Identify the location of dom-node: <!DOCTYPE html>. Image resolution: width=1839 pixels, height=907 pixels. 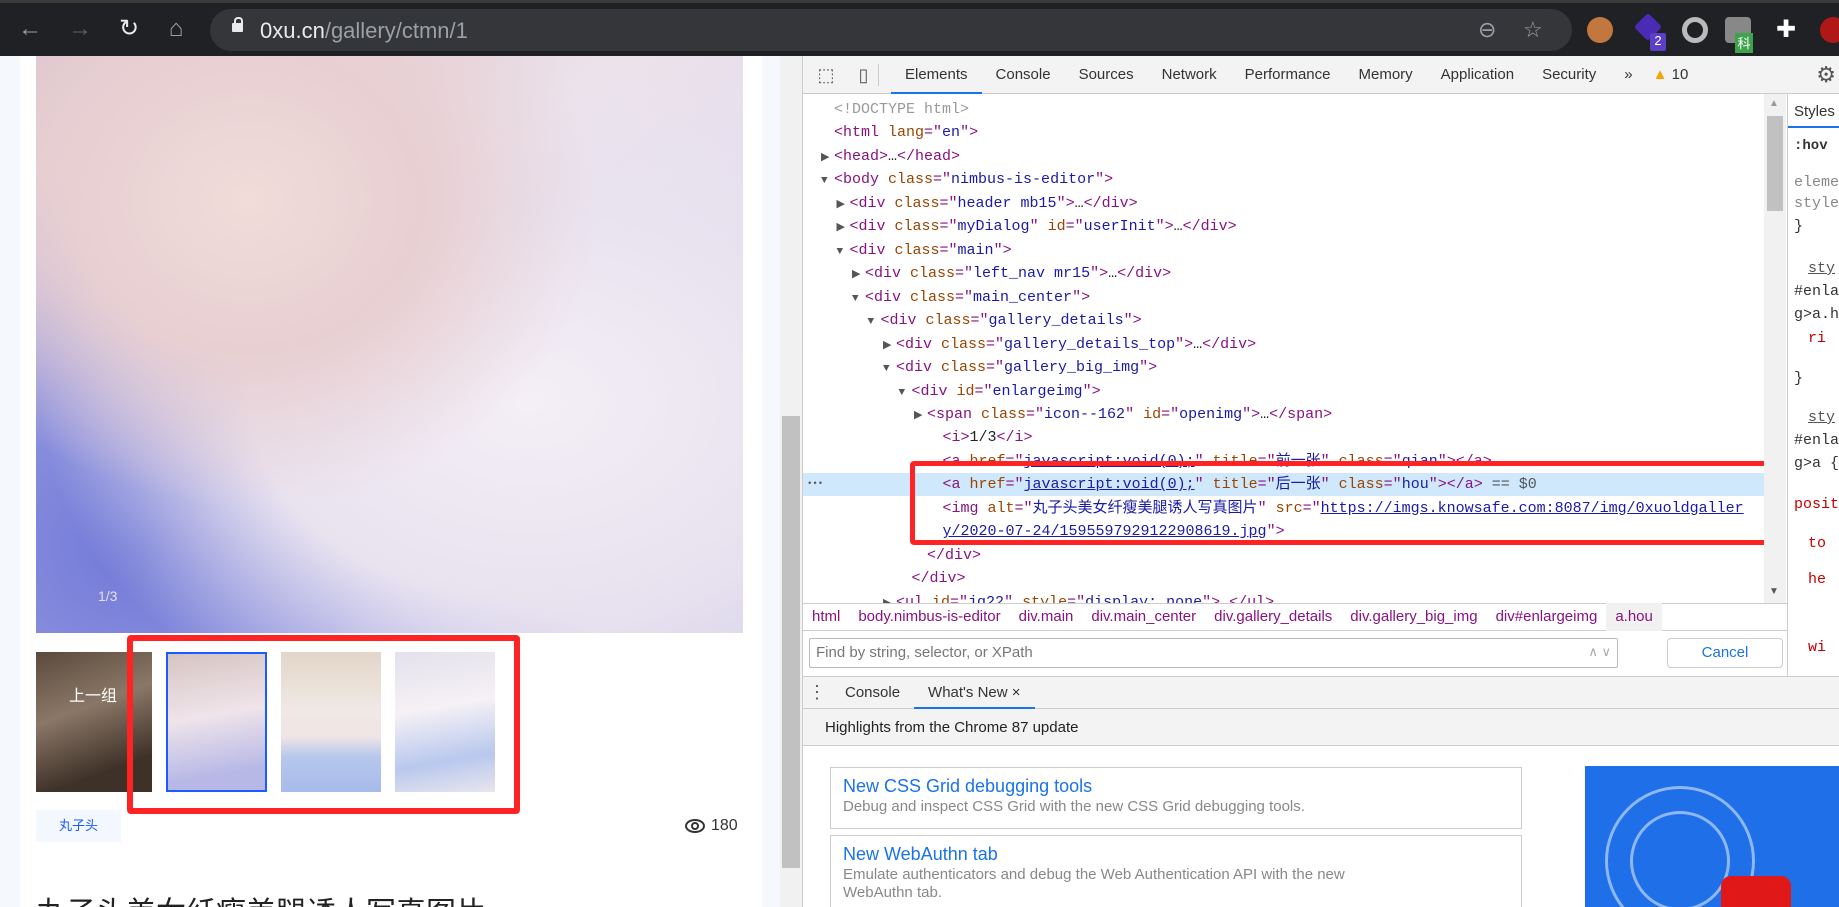
(1283, 109).